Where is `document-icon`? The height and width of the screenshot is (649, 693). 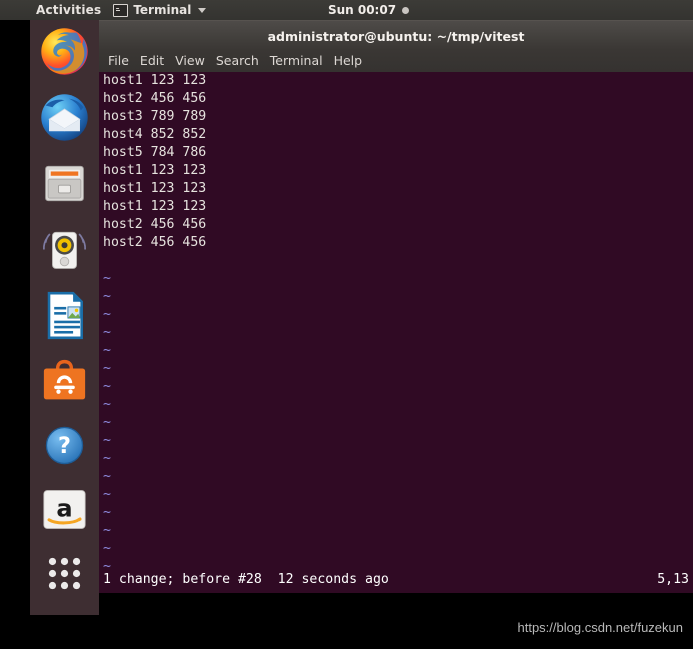
document-icon is located at coordinates (65, 315).